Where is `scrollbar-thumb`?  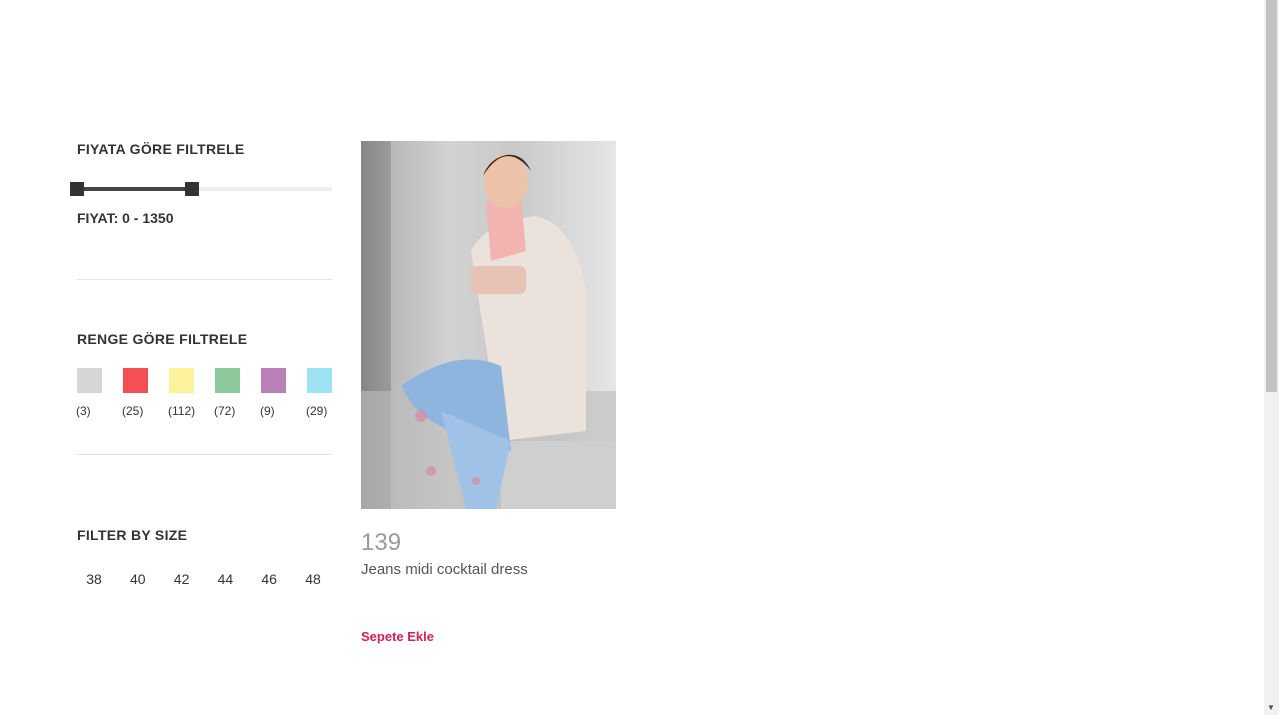
scrollbar-thumb is located at coordinates (1271, 196).